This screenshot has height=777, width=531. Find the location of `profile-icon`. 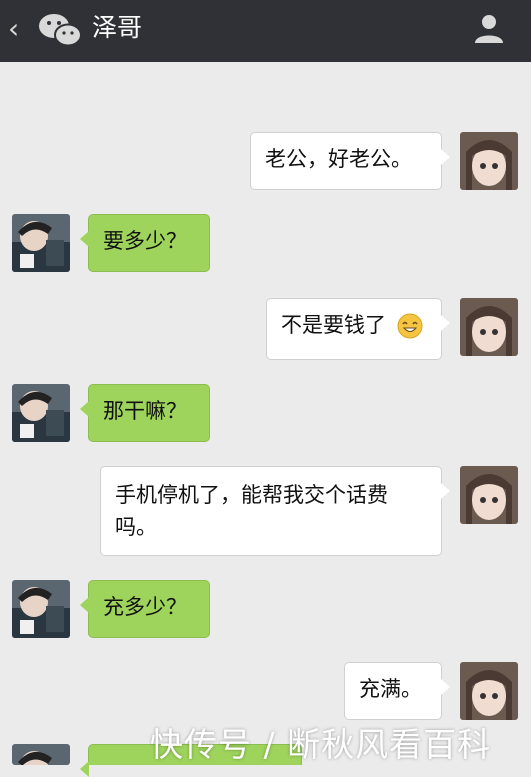

profile-icon is located at coordinates (489, 28).